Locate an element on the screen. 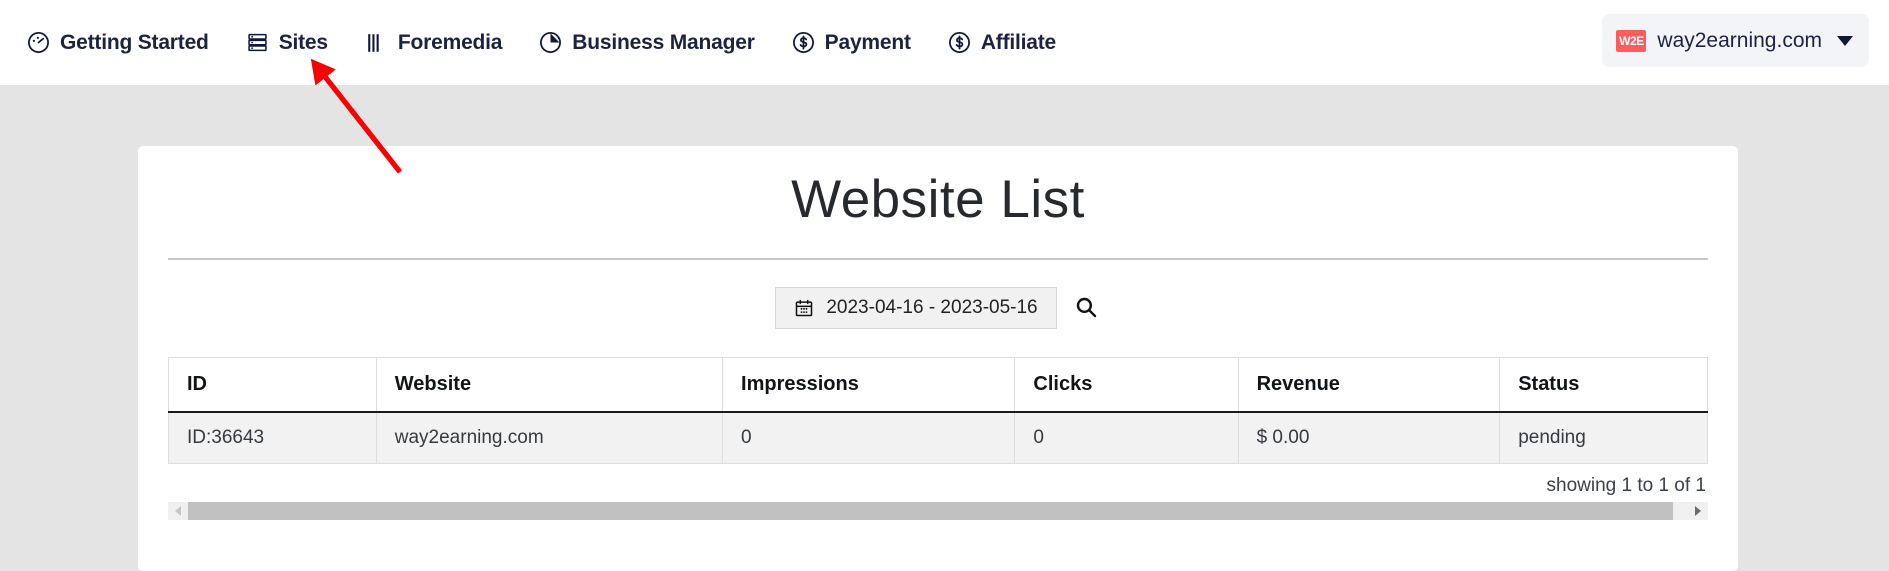  triangle-right-icon is located at coordinates (1698, 511).